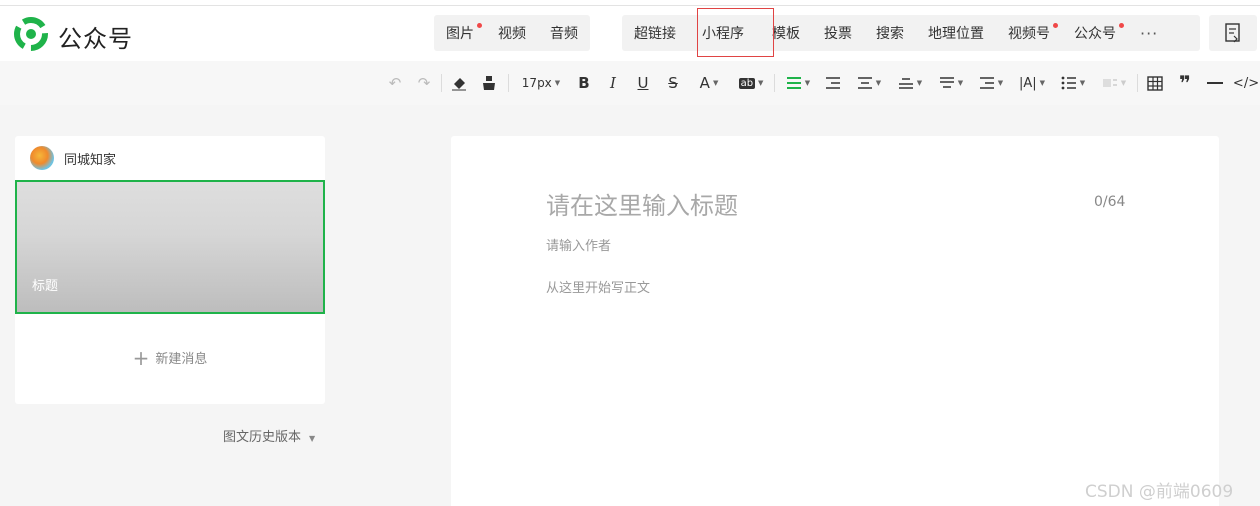 The image size is (1260, 506). I want to click on document-panel-button, so click(1233, 33).